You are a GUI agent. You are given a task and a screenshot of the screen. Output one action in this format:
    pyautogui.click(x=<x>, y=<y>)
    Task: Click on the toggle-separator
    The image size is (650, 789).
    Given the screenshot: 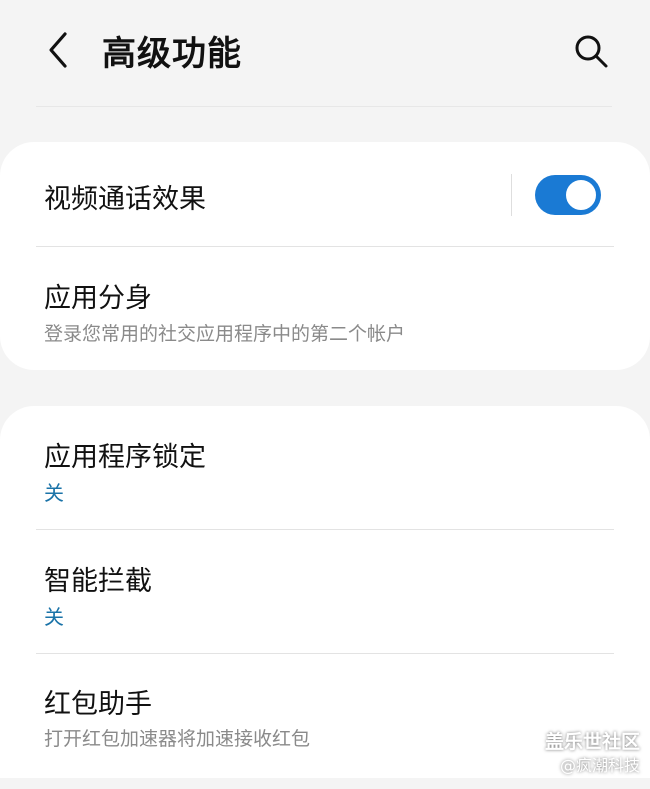 What is the action you would take?
    pyautogui.click(x=511, y=195)
    